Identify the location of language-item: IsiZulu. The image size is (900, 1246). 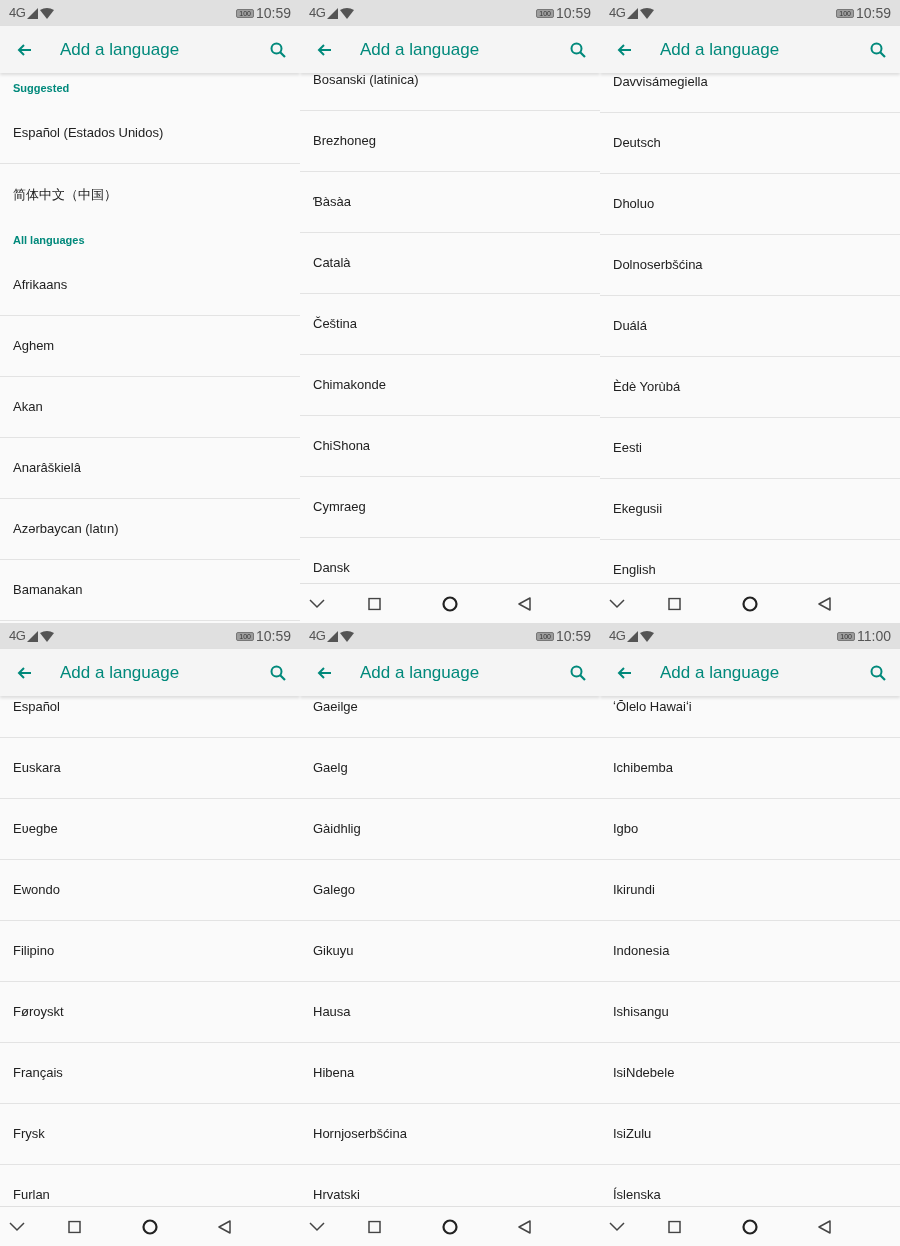
(750, 1134).